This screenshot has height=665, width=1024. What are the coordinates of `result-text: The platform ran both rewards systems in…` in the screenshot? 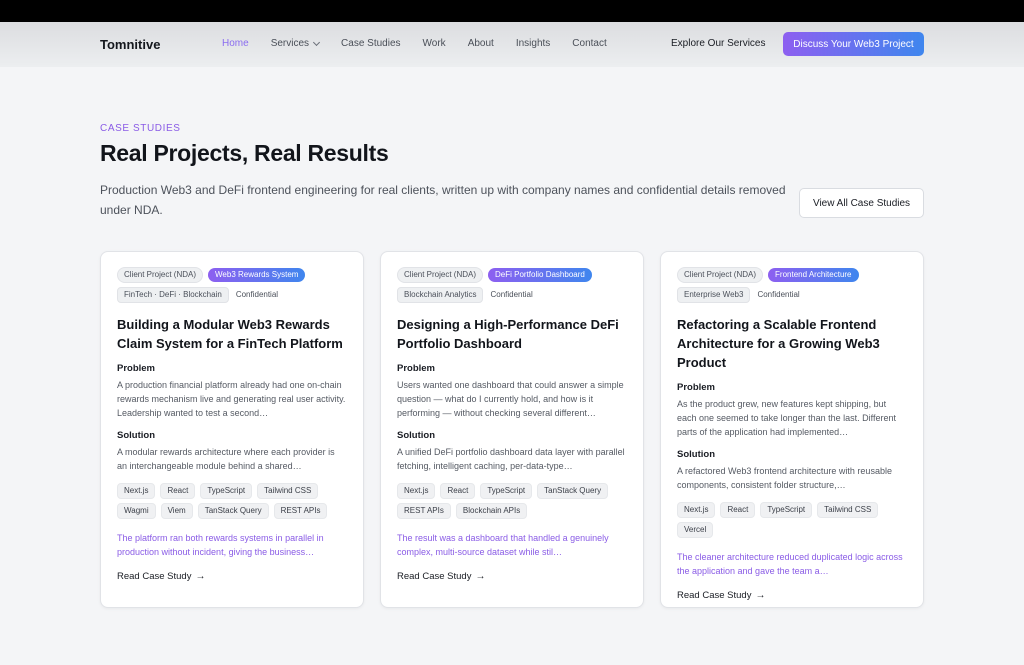 It's located at (220, 545).